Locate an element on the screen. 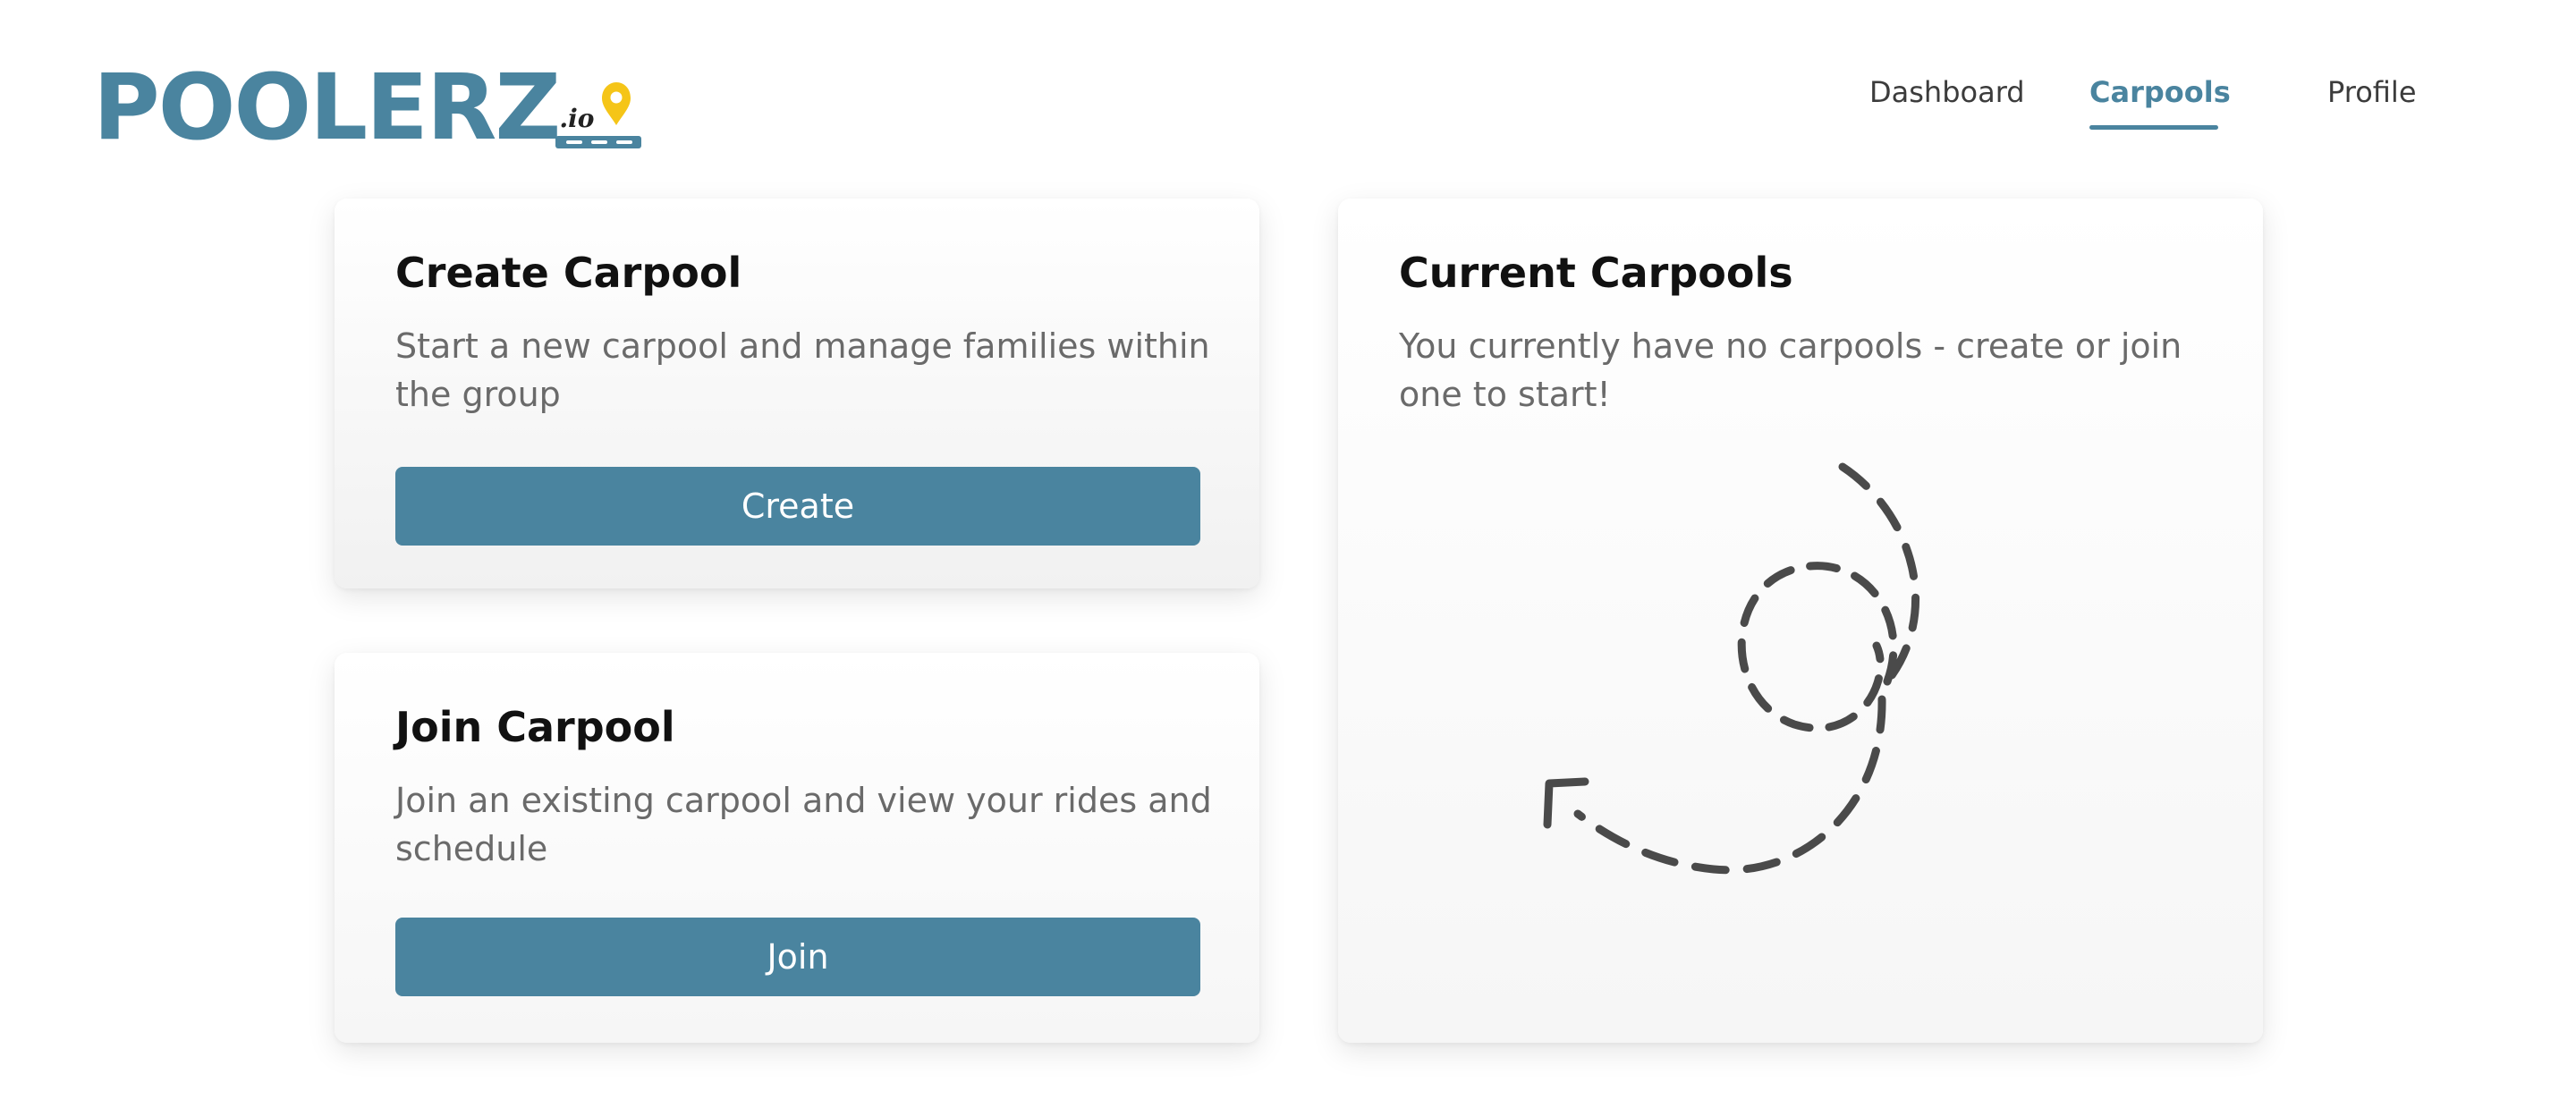 The width and height of the screenshot is (2576, 1100). nav-dashboard: Dashboard is located at coordinates (1947, 92).